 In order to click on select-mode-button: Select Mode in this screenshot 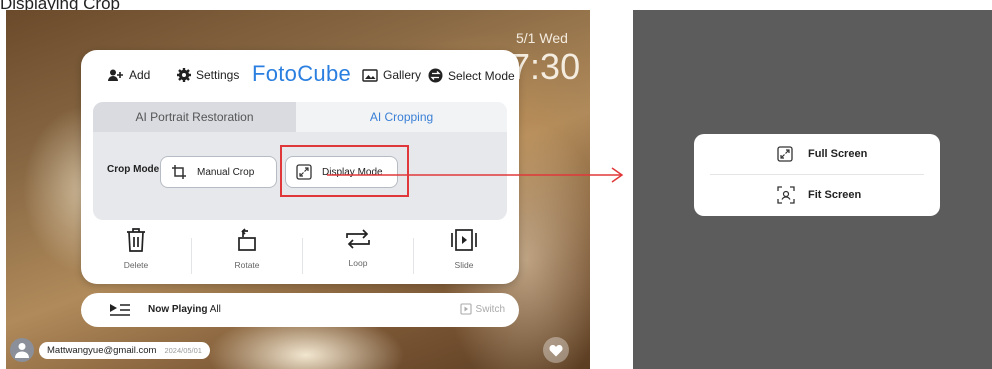, I will do `click(471, 75)`.